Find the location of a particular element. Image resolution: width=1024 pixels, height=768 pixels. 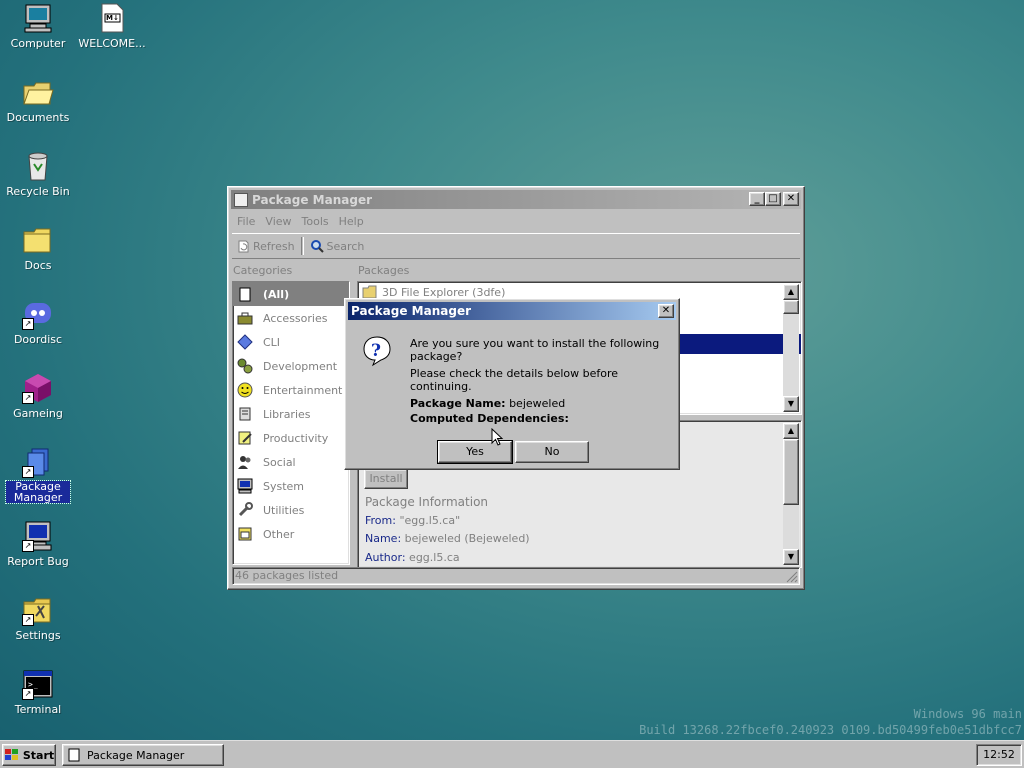

monitor-icon is located at coordinates (245, 486).